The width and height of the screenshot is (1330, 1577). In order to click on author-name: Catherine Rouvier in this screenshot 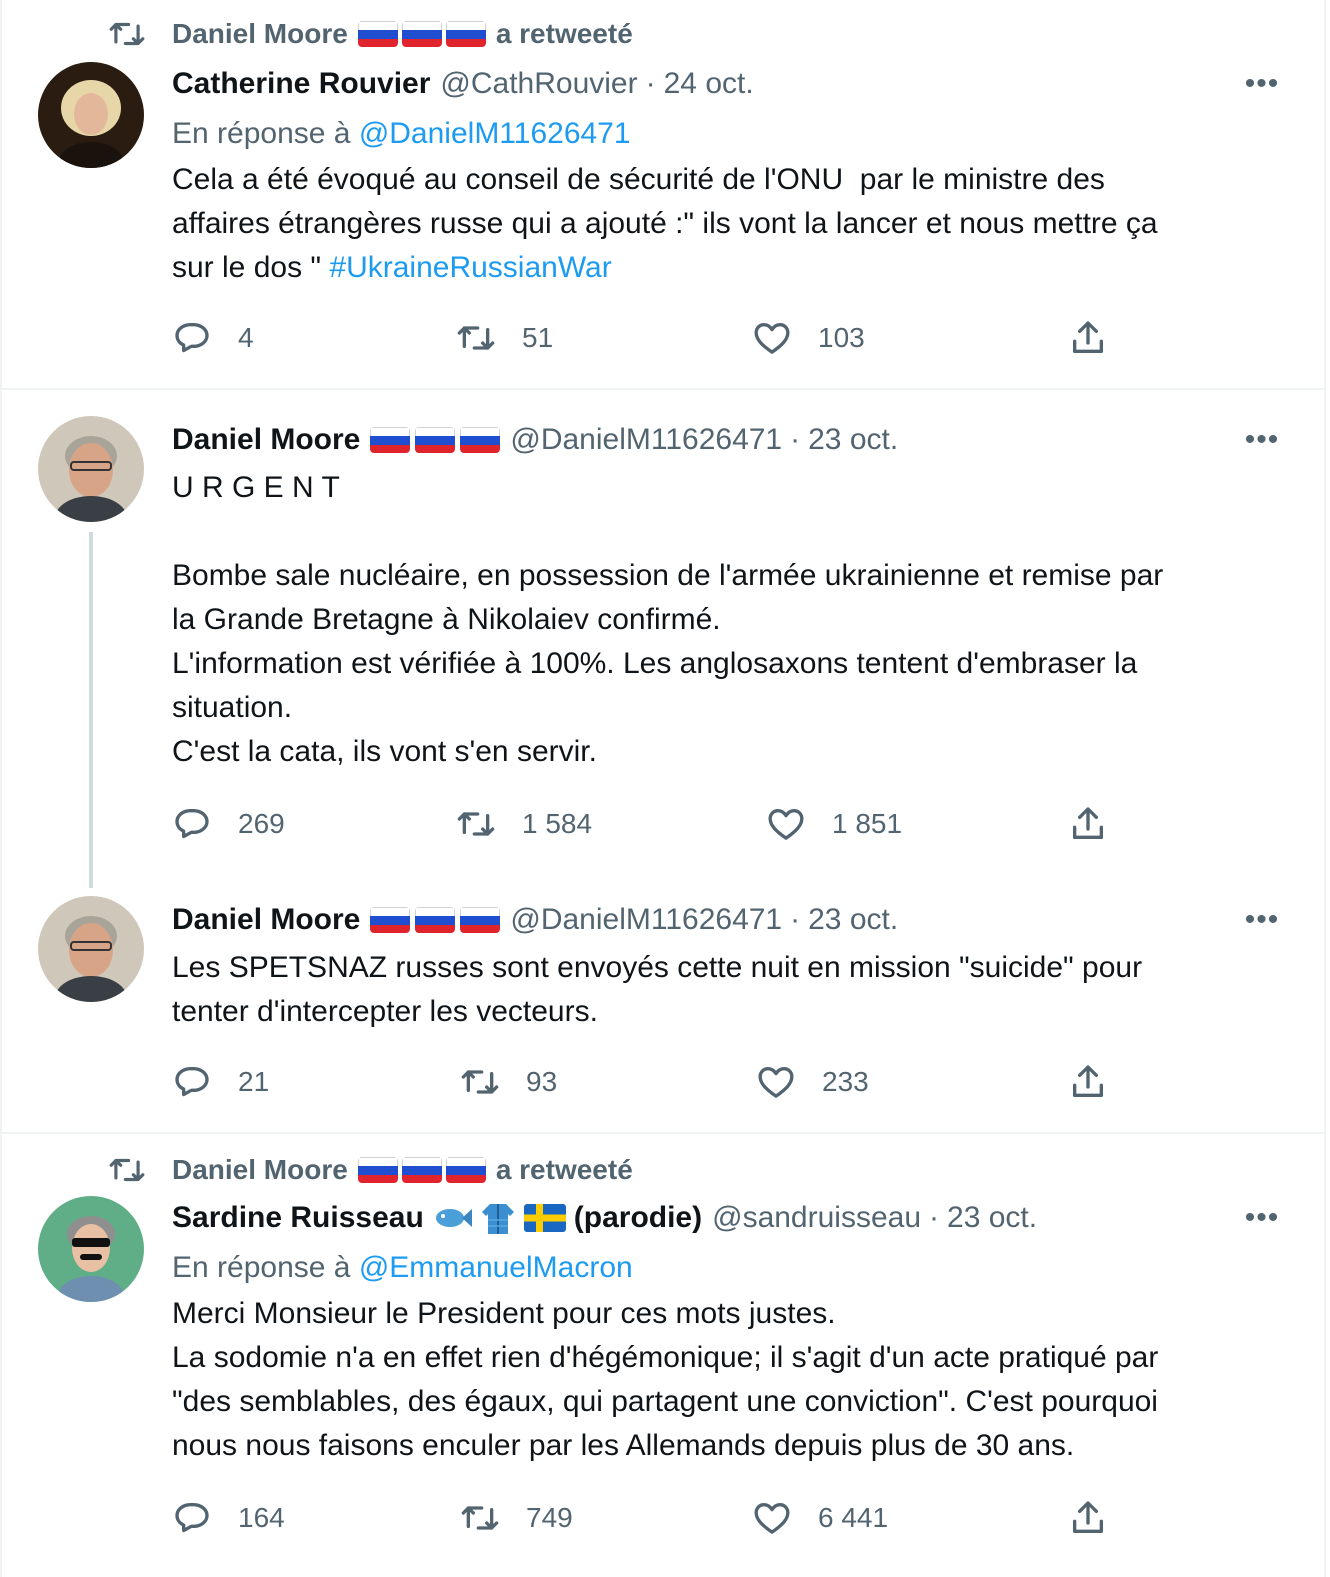, I will do `click(301, 84)`.